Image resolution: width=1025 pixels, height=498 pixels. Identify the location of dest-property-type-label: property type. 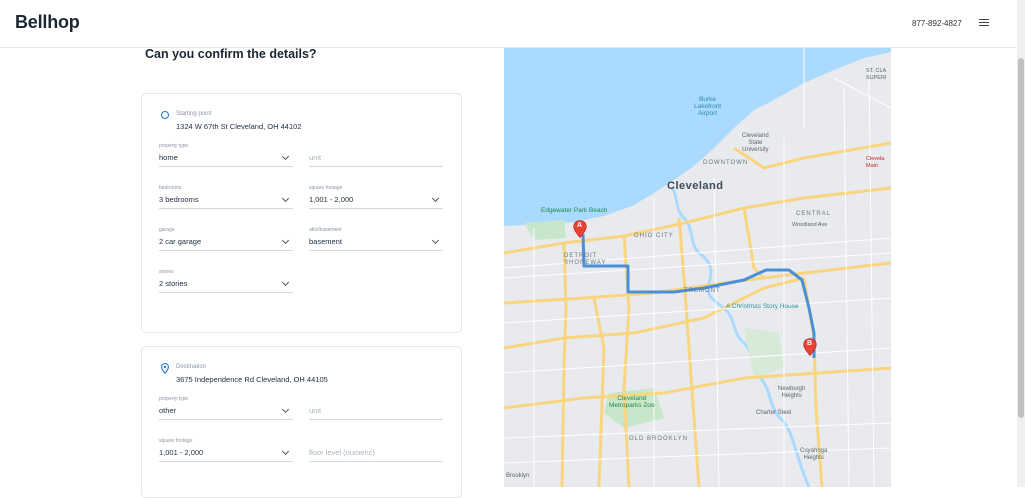
(174, 399).